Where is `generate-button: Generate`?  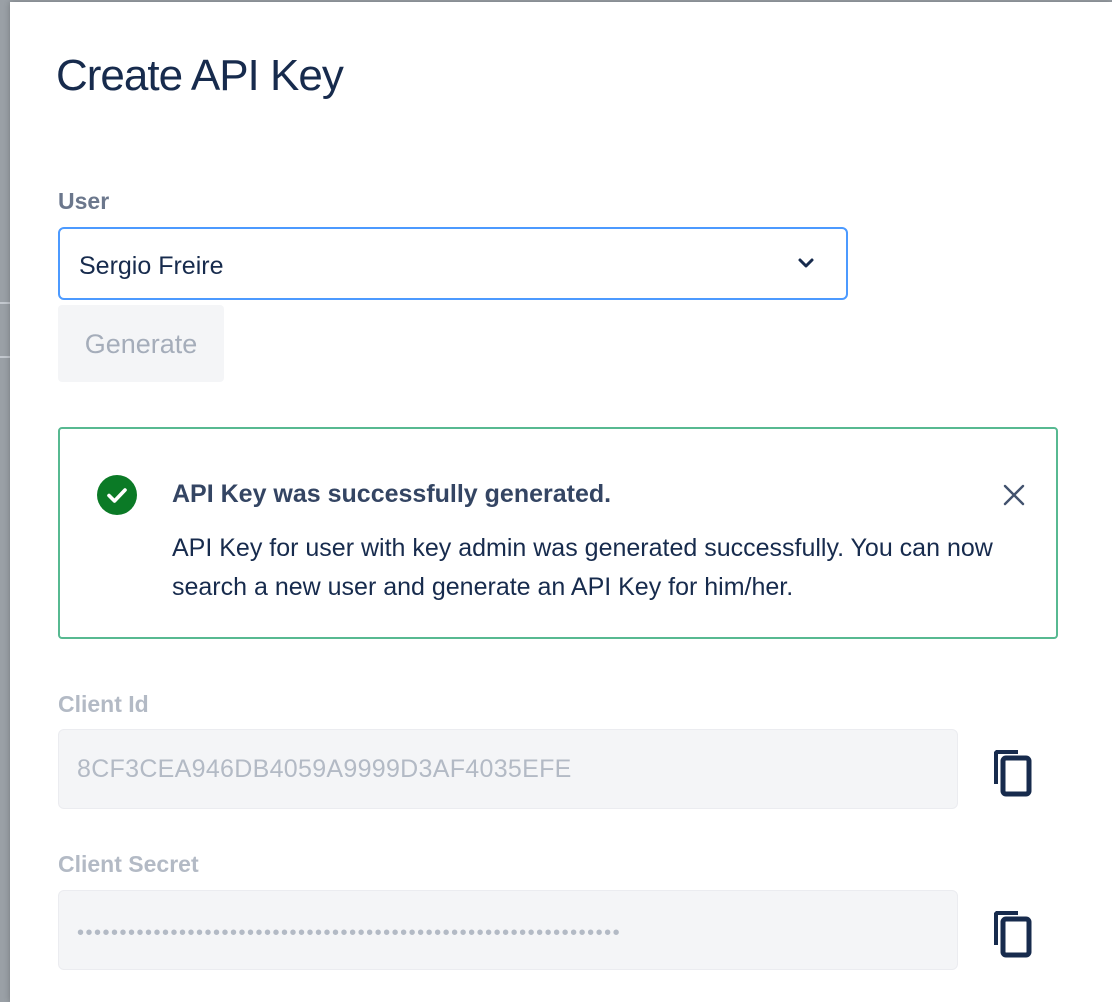 generate-button: Generate is located at coordinates (141, 343).